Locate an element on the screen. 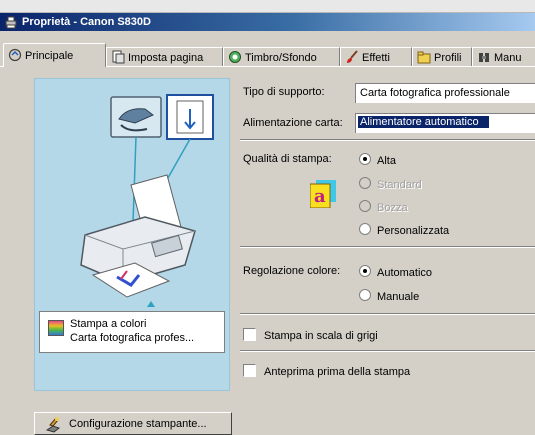  media-type-value: Carta fotografica professionale is located at coordinates (435, 93).